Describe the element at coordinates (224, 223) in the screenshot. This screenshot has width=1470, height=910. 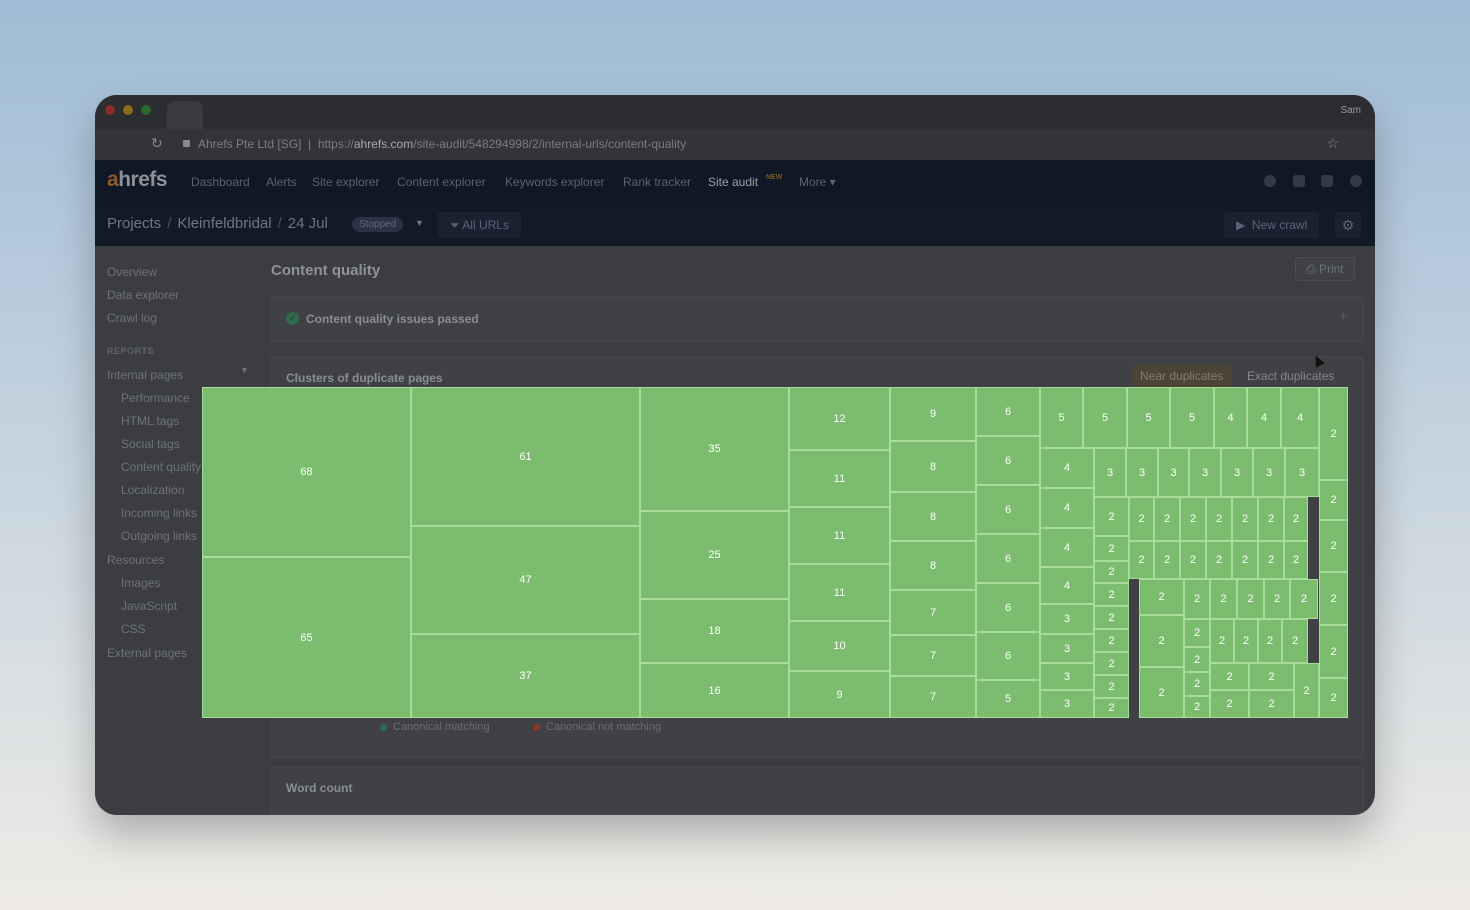
I see `breadcrumb-project: Kleinfeldbridal` at that location.